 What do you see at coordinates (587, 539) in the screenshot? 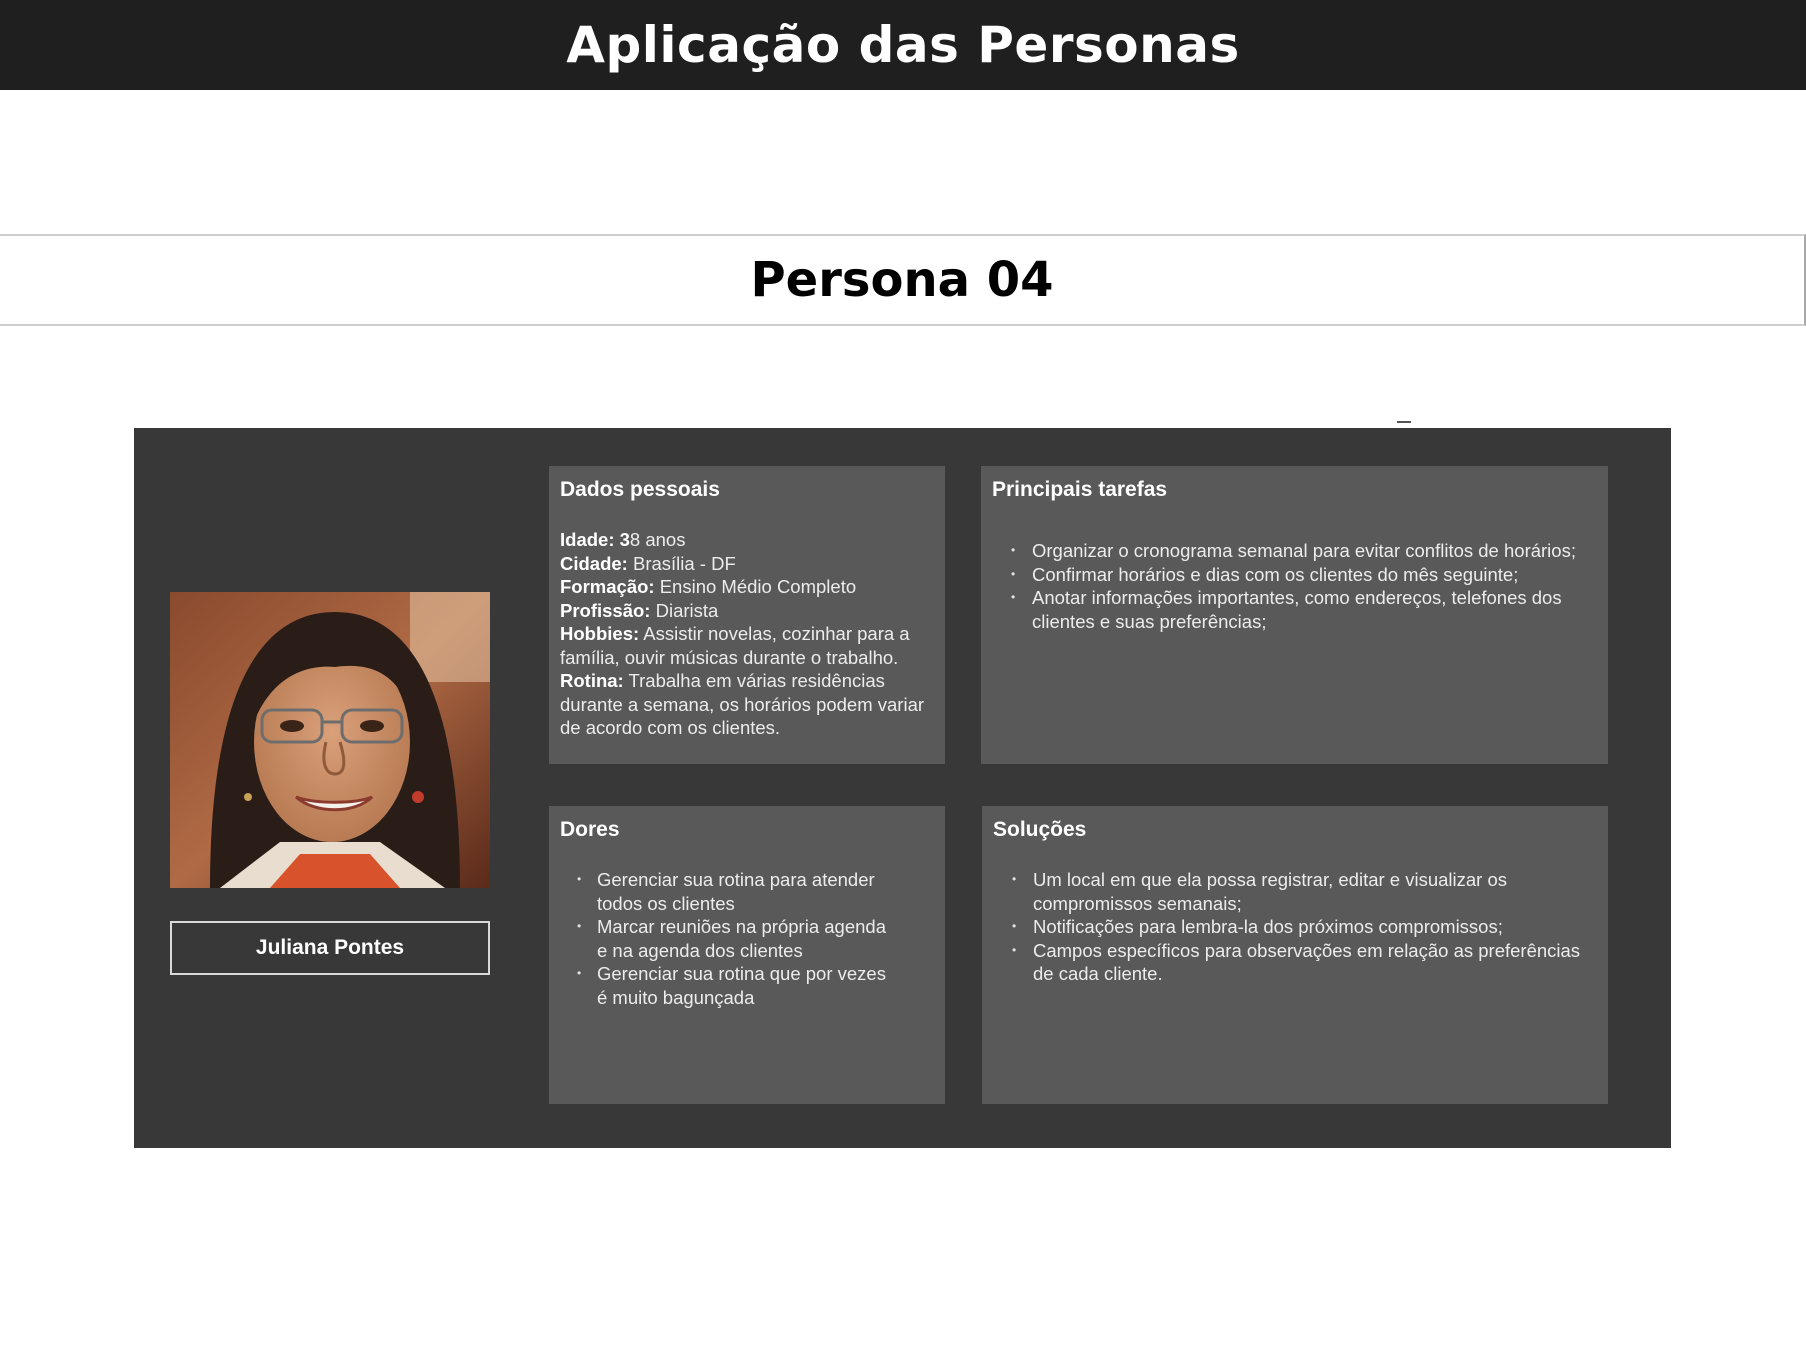
I see `field-label: Idade:` at bounding box center [587, 539].